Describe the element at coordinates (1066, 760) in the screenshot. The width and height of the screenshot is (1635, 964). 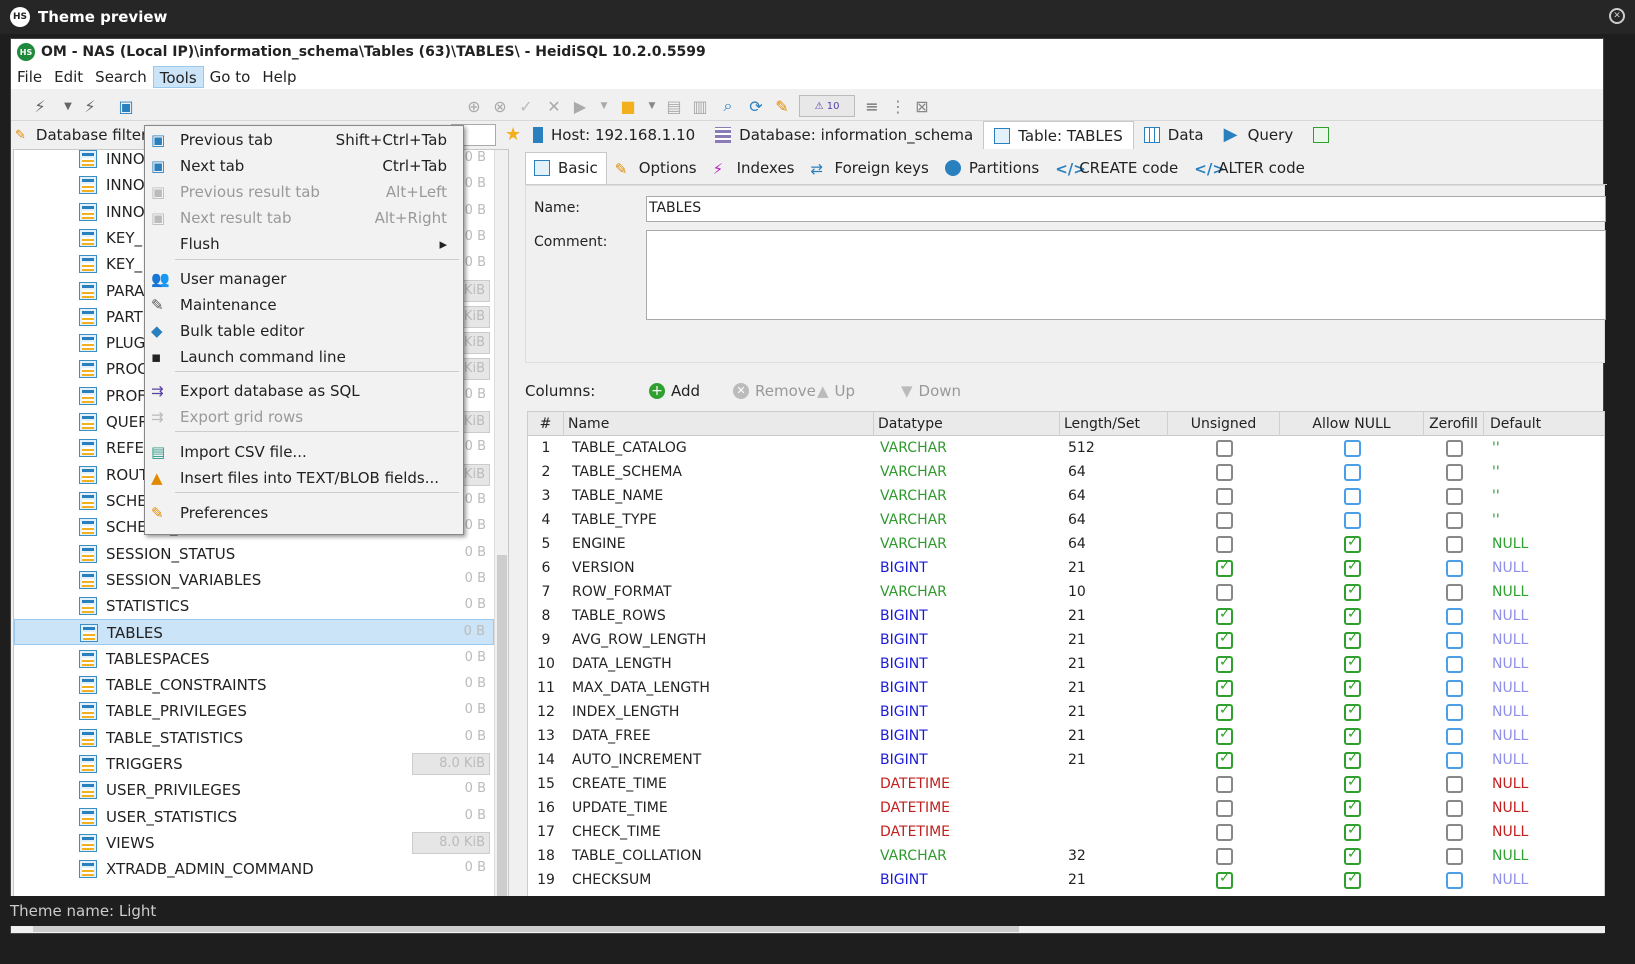
I see `table-row: 14 AUTO_INCREMENT BIGINT 21 NULL` at that location.